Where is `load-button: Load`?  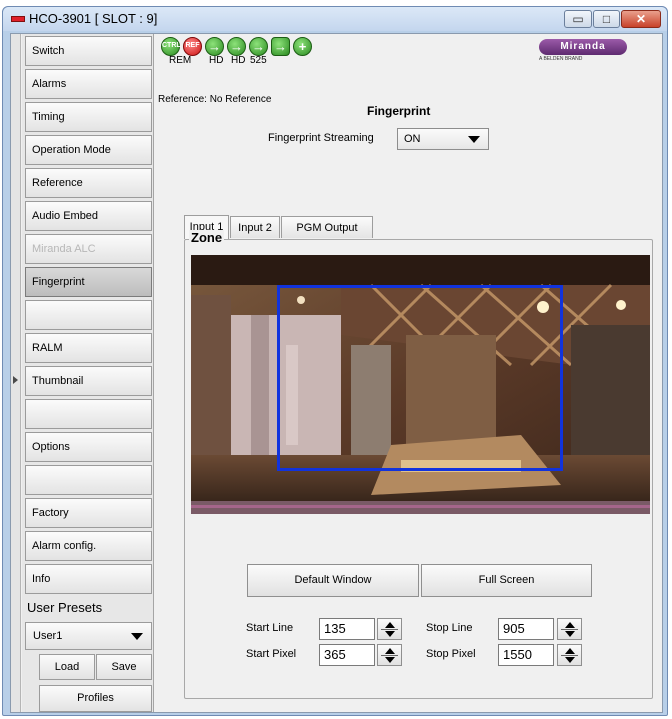 load-button: Load is located at coordinates (67, 667).